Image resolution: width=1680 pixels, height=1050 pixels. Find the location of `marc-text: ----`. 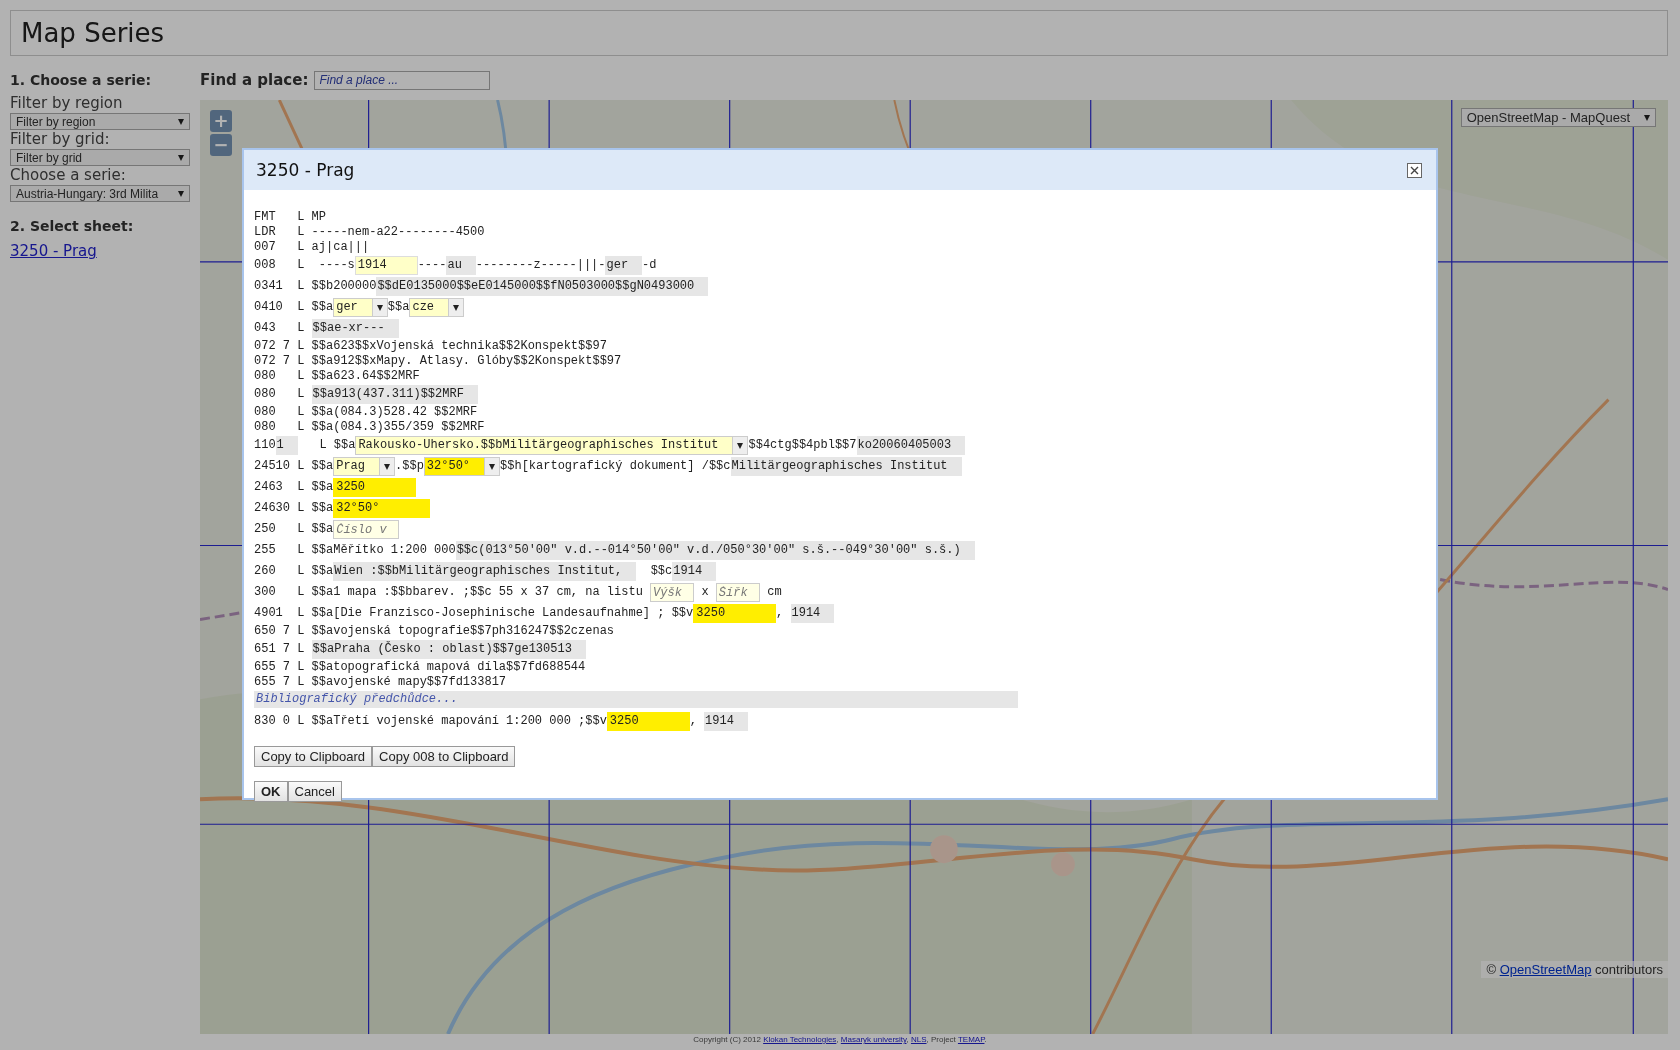

marc-text: ---- is located at coordinates (432, 265).